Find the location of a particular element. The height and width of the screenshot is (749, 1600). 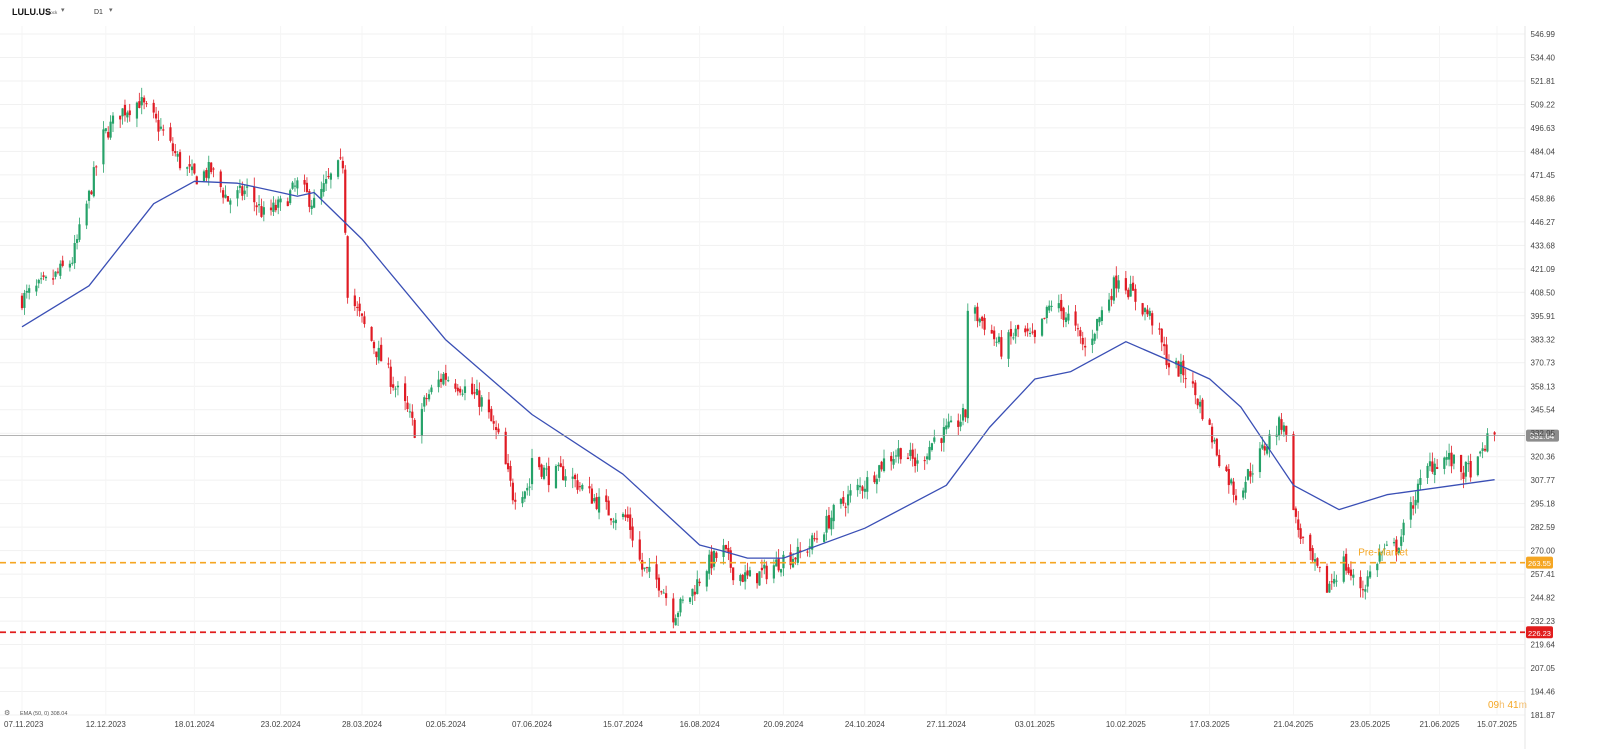

y-tick-label: 534.40 is located at coordinates (1543, 57).